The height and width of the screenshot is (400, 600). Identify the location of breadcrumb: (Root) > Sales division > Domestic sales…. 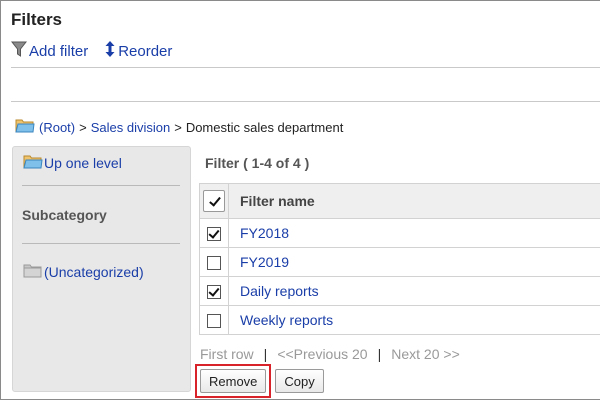
(179, 127).